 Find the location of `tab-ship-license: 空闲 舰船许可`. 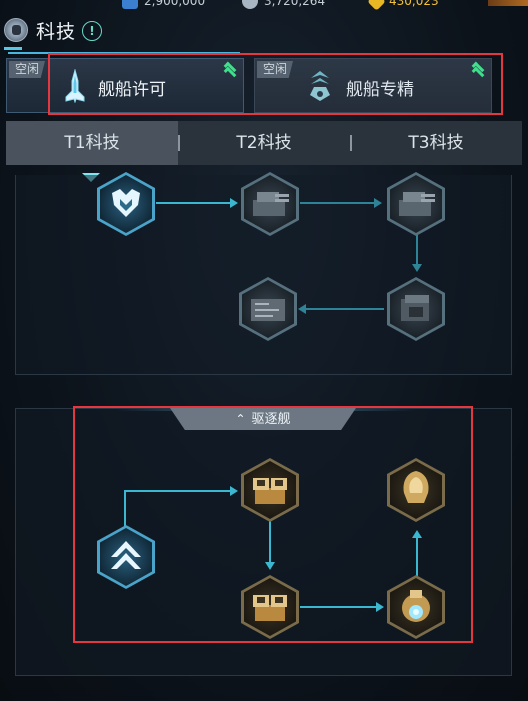

tab-ship-license: 空闲 舰船许可 is located at coordinates (125, 85).